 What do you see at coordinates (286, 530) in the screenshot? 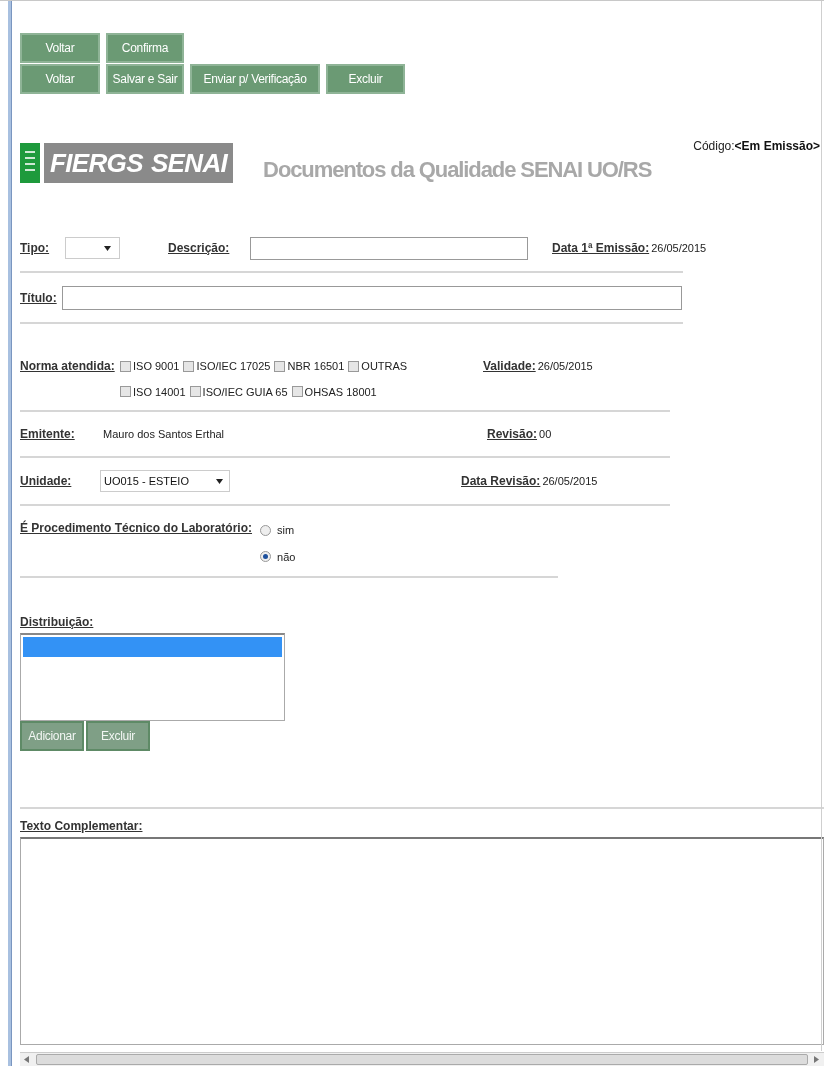
I see `radio-label: sim` at bounding box center [286, 530].